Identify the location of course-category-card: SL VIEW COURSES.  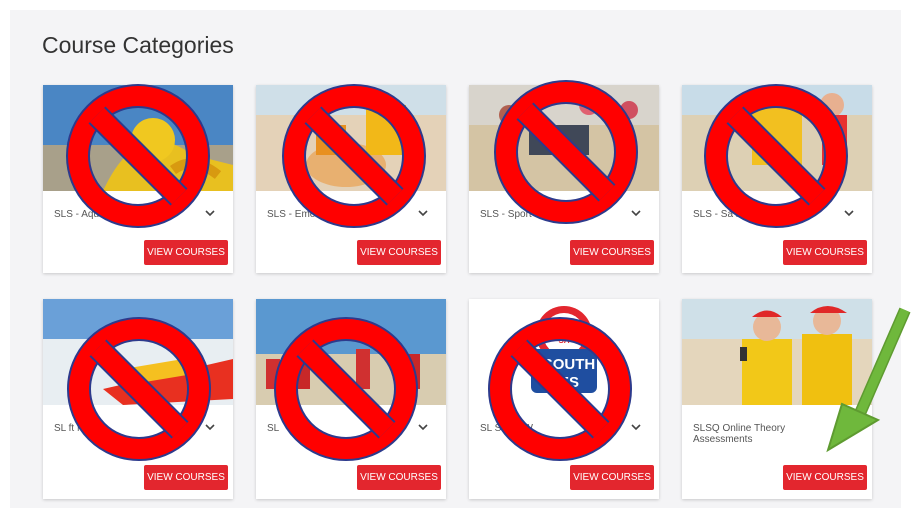
(351, 399).